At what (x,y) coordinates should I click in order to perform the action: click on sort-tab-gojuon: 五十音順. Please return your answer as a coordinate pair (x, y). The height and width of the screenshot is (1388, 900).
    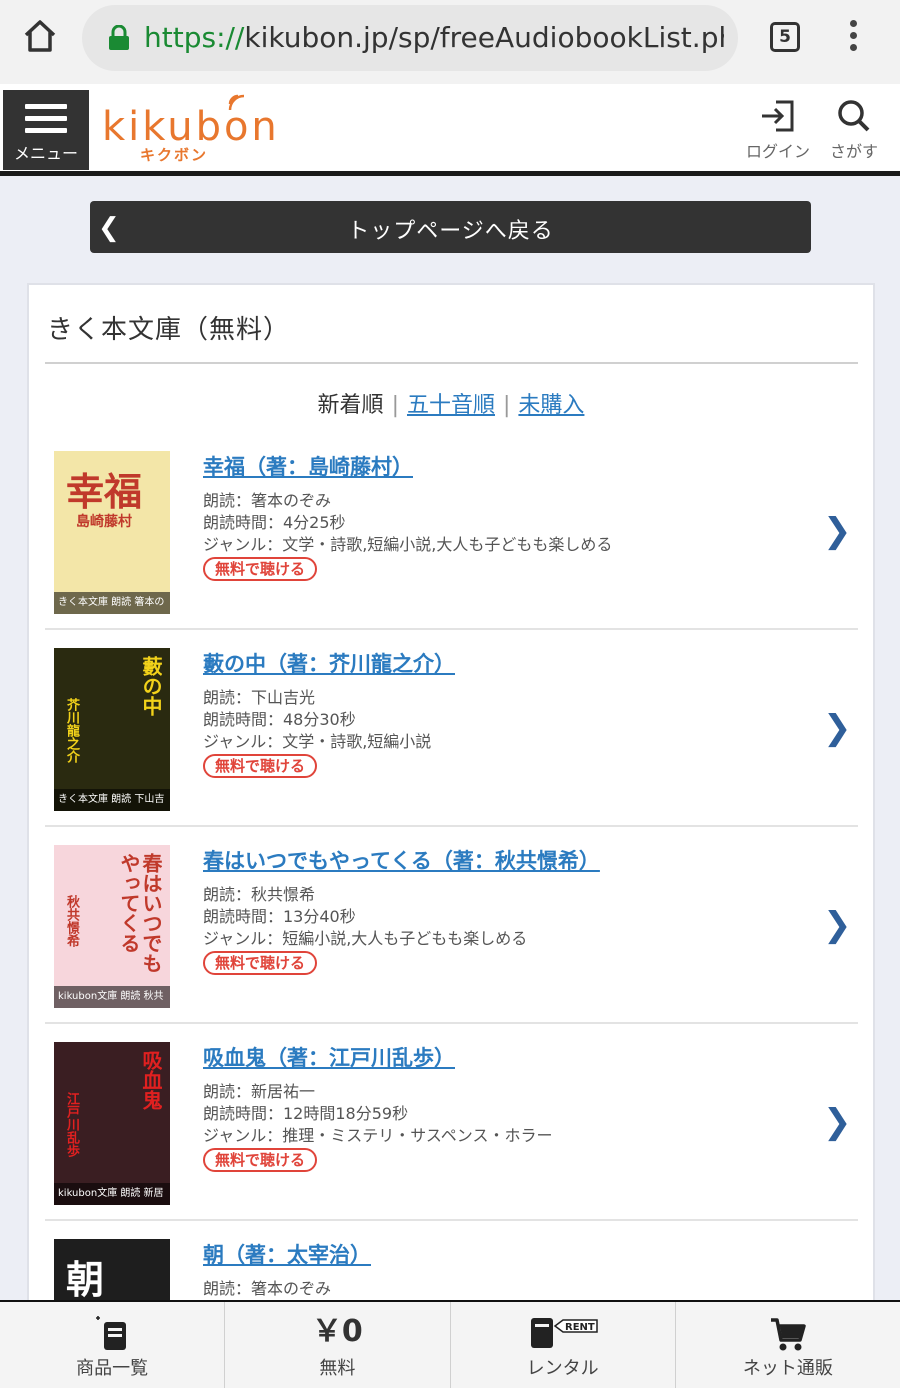
    Looking at the image, I should click on (451, 405).